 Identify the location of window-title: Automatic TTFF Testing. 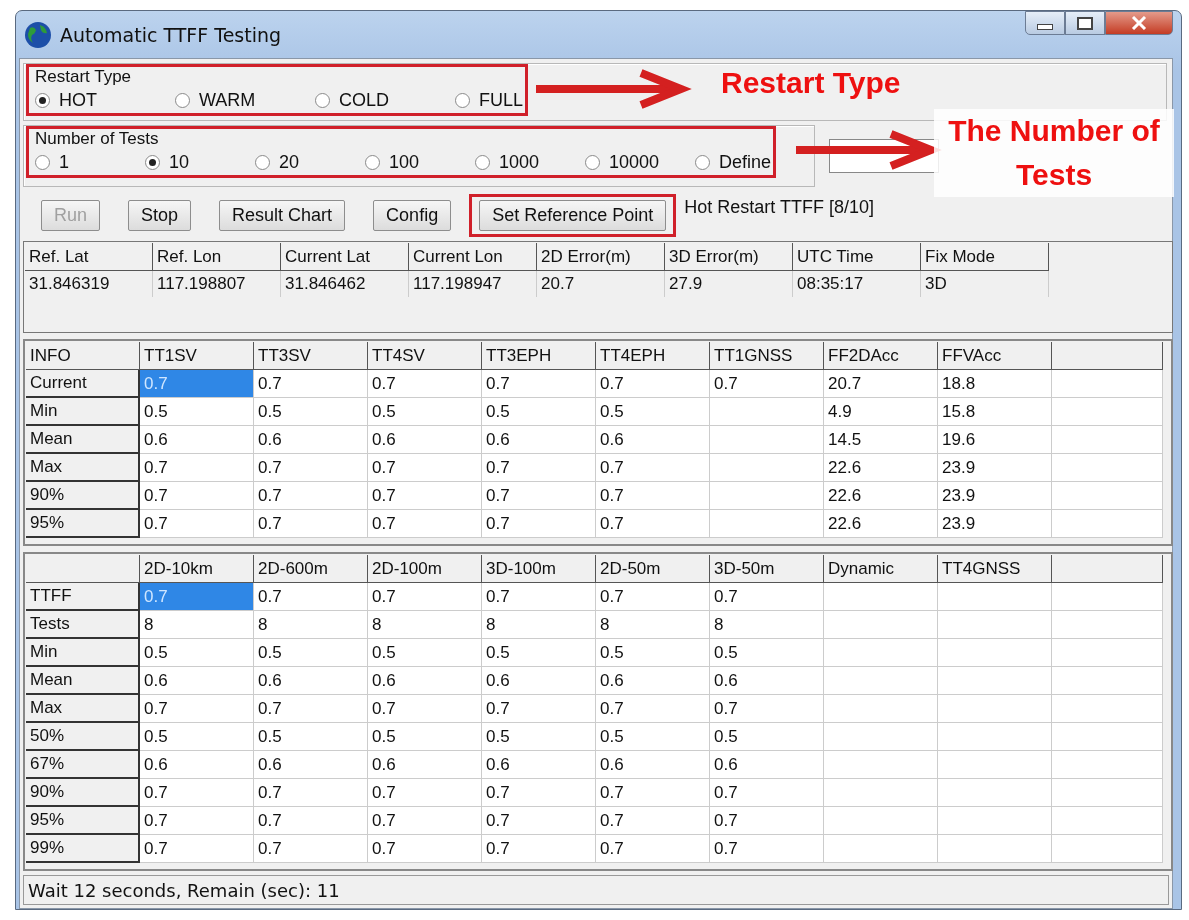
(171, 34).